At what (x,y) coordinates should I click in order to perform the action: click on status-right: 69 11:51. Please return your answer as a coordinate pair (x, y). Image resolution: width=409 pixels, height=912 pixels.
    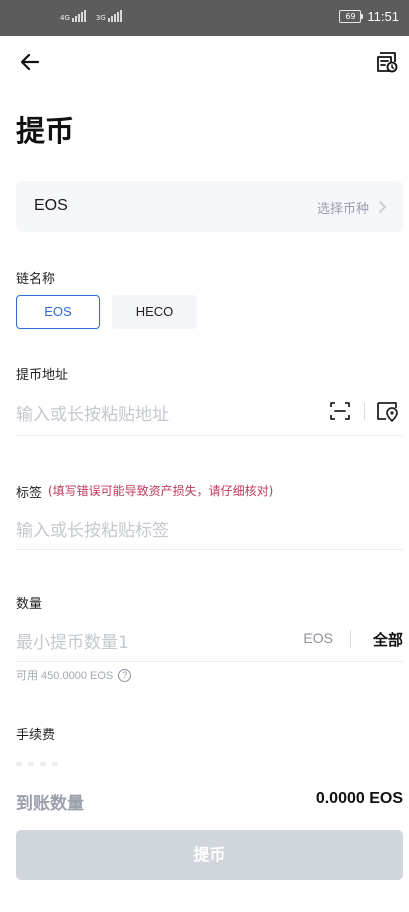
    Looking at the image, I should click on (369, 16).